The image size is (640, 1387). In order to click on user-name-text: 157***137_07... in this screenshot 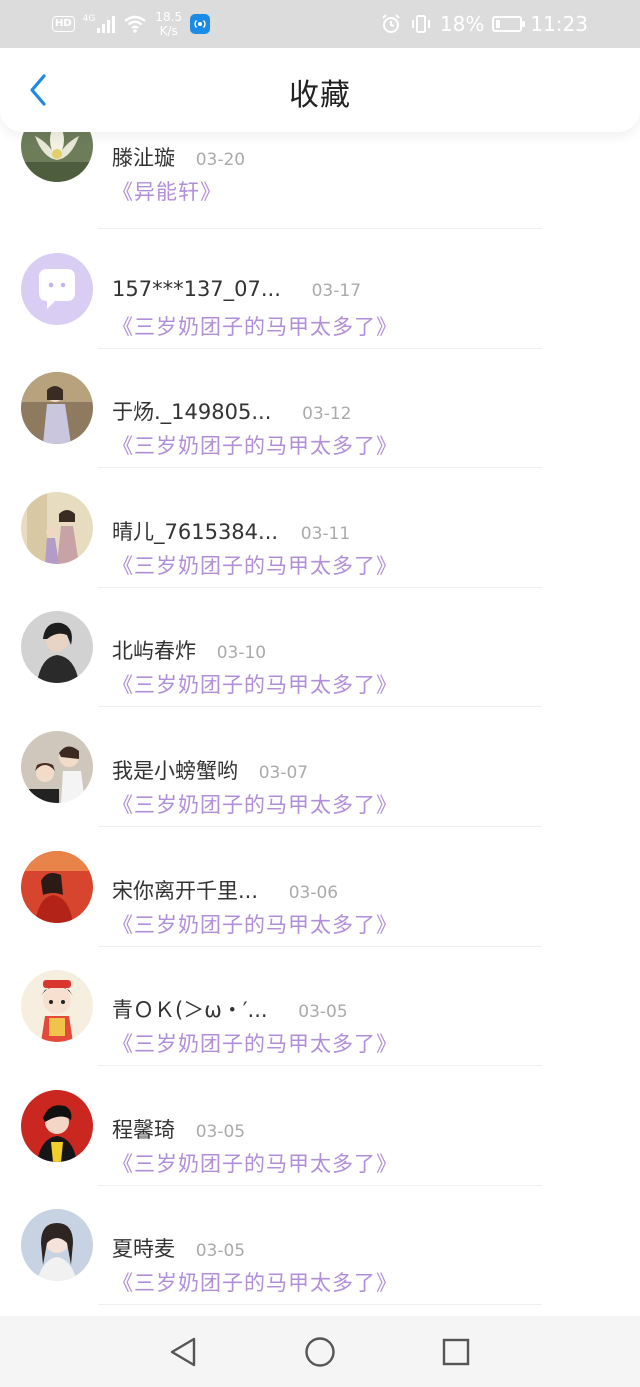, I will do `click(196, 288)`.